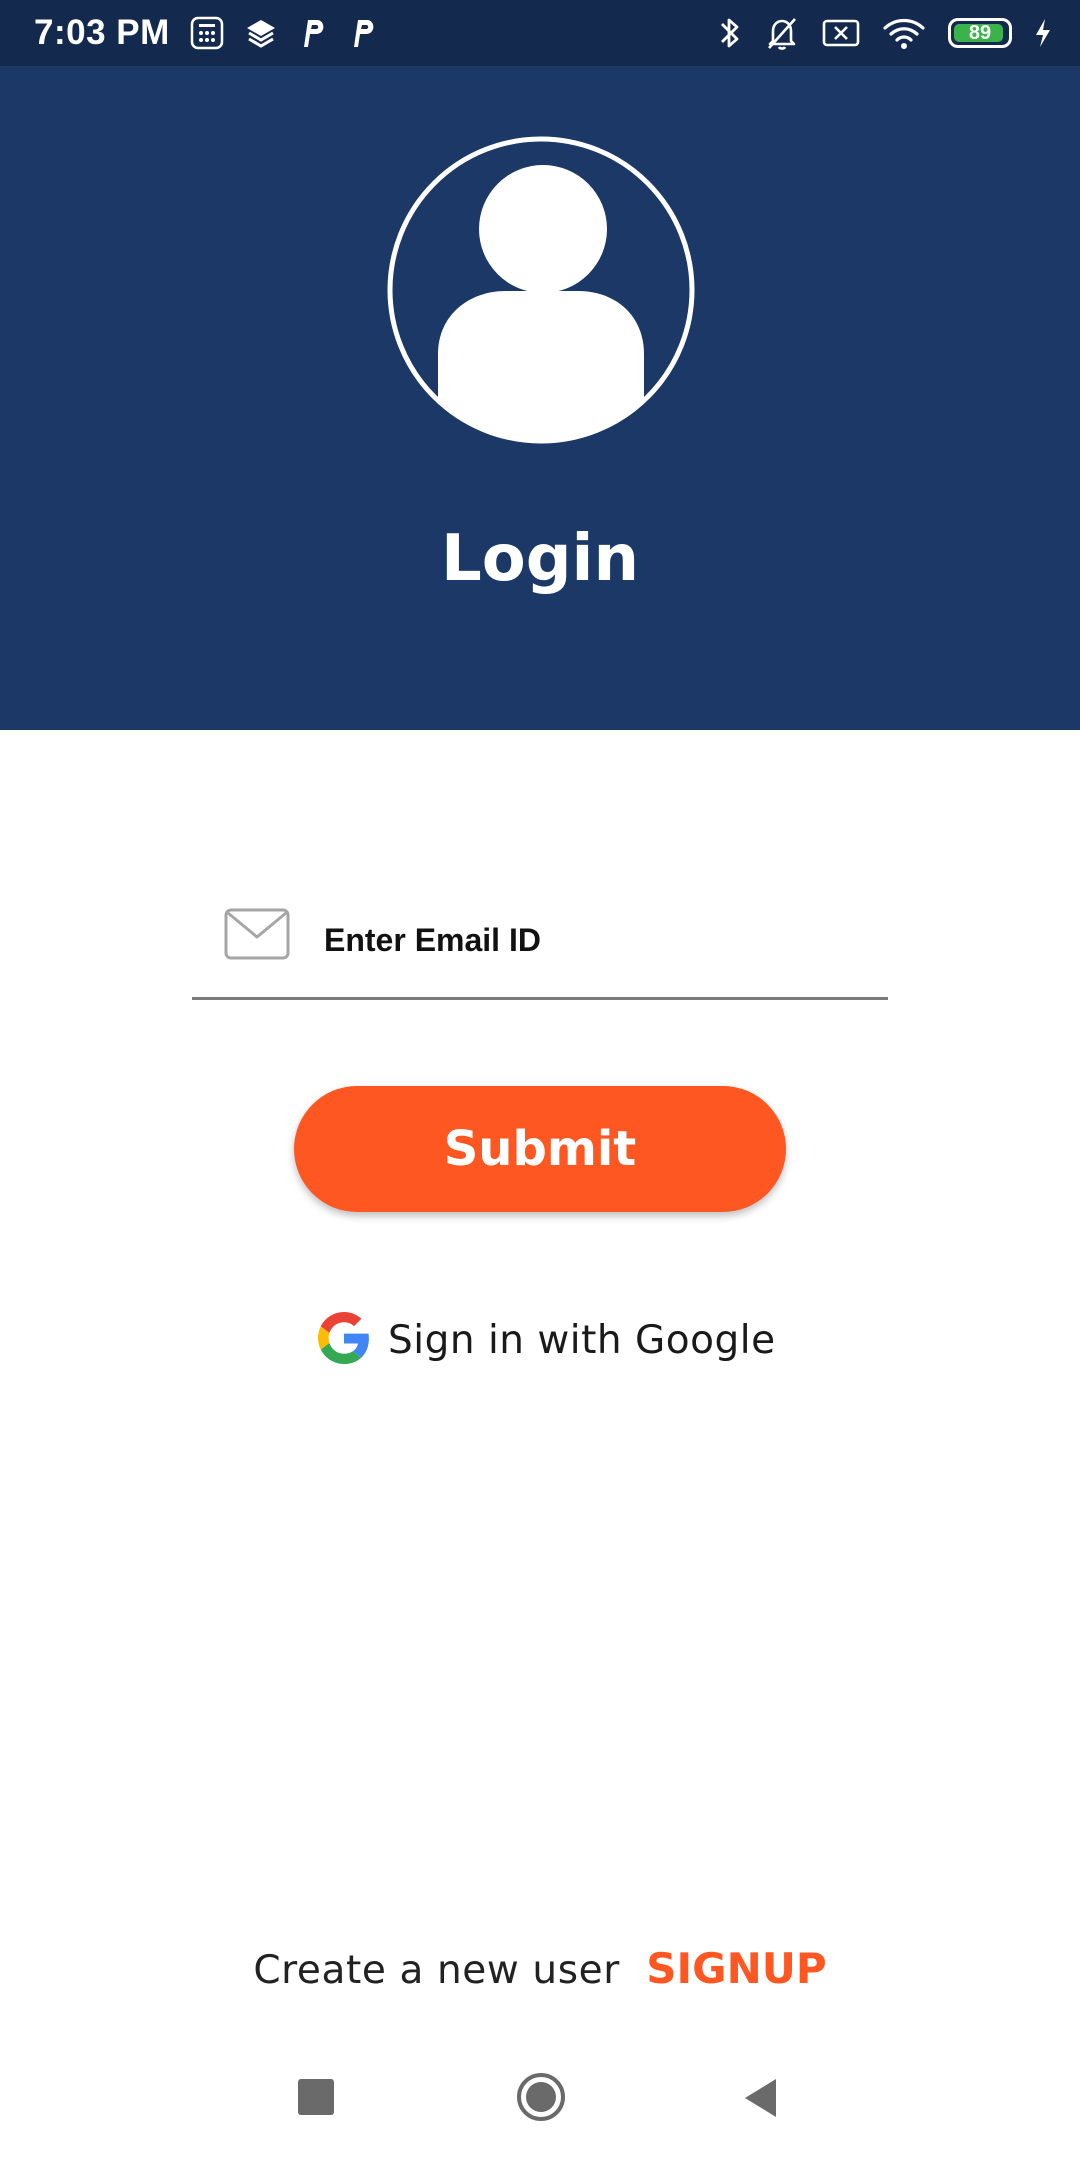 The height and width of the screenshot is (2160, 1080). What do you see at coordinates (344, 1340) in the screenshot?
I see `google-logo-icon` at bounding box center [344, 1340].